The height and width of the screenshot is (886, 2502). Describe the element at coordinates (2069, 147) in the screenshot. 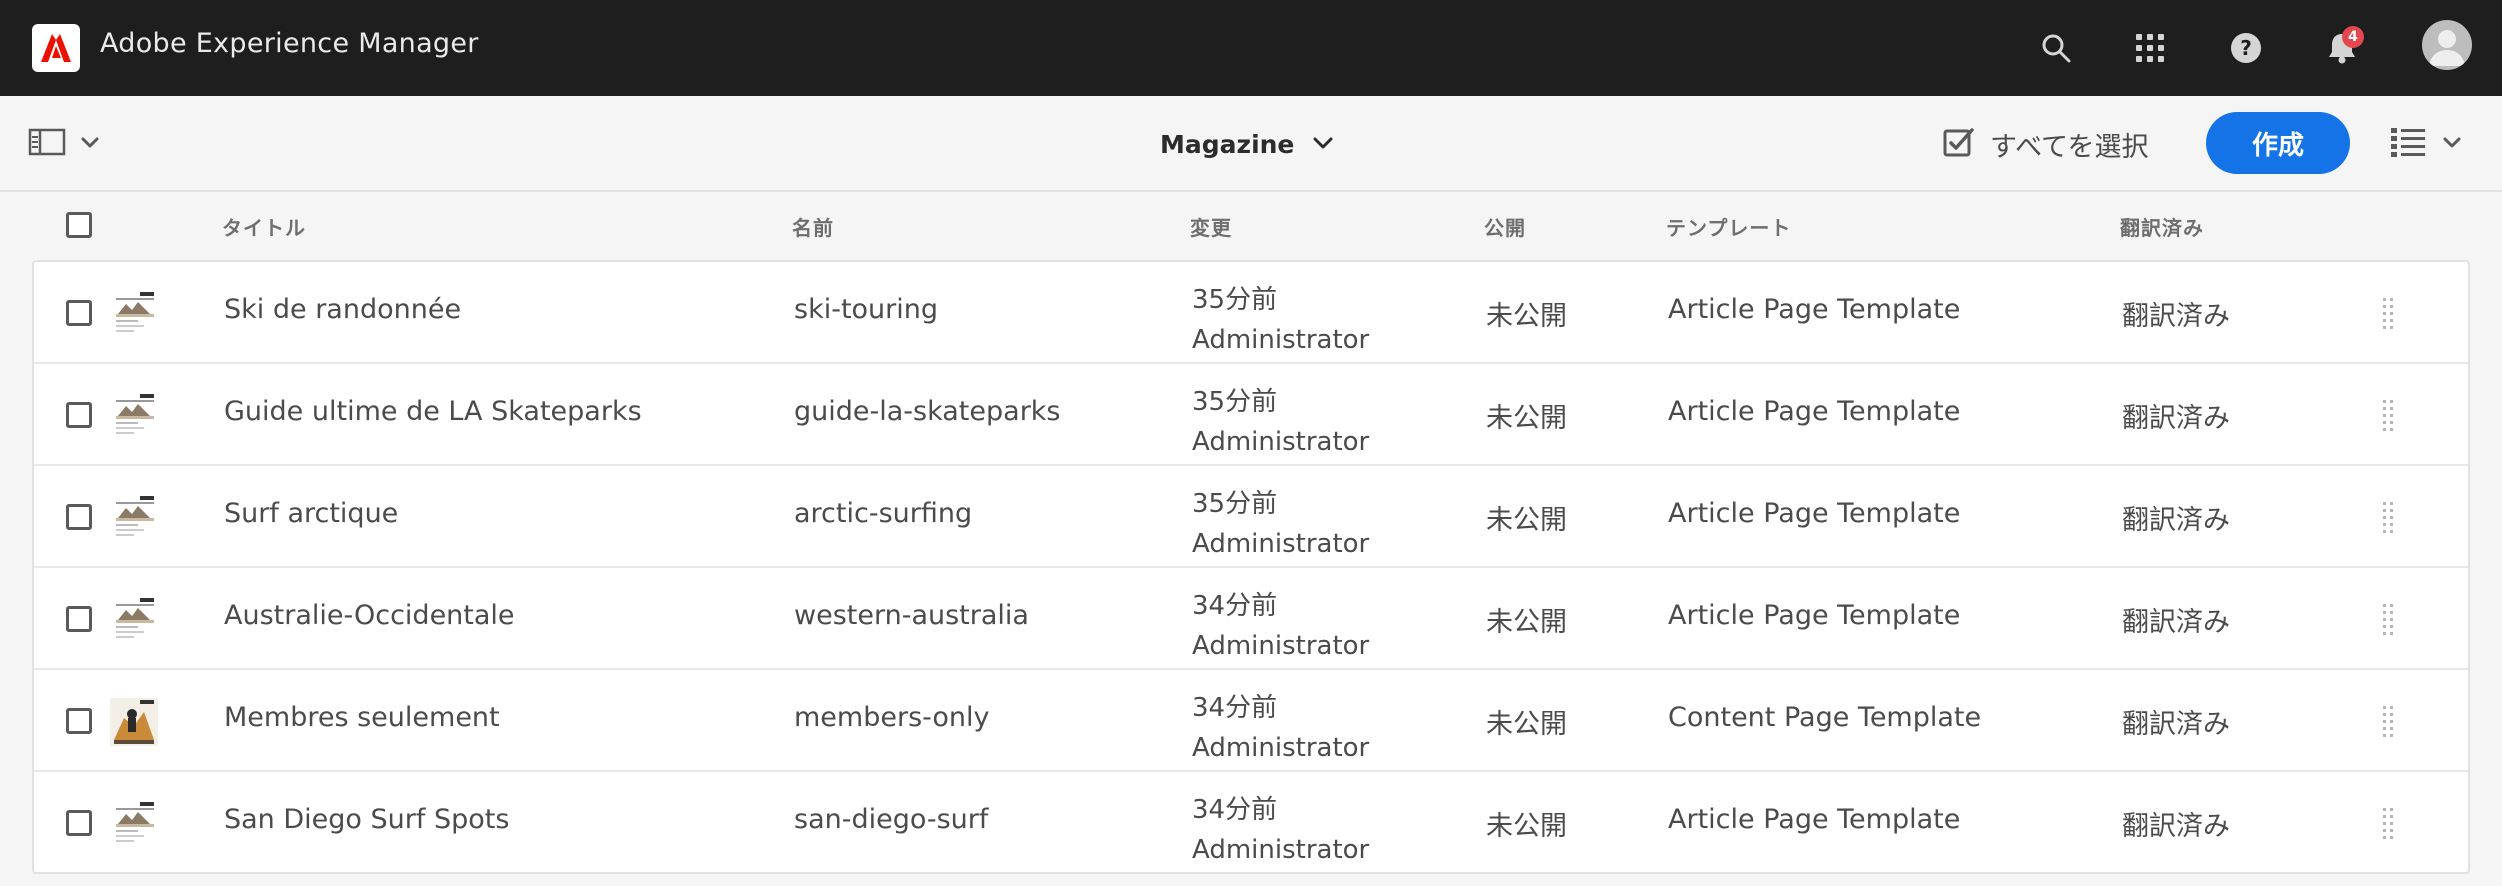

I see `select-all-label: すべてを選択` at that location.